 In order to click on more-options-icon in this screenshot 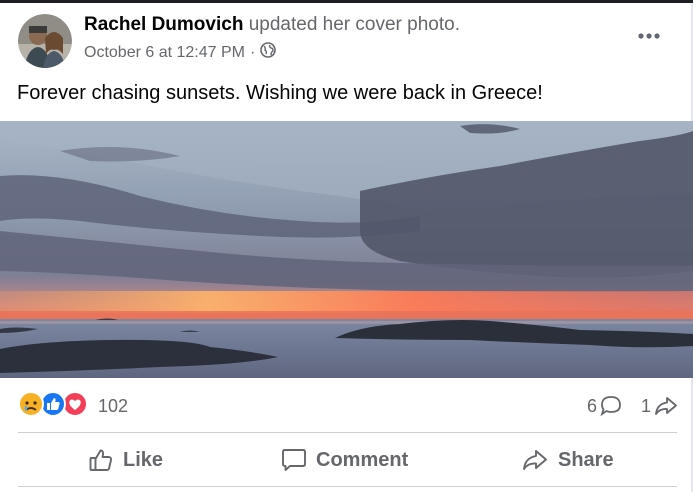, I will do `click(649, 36)`.